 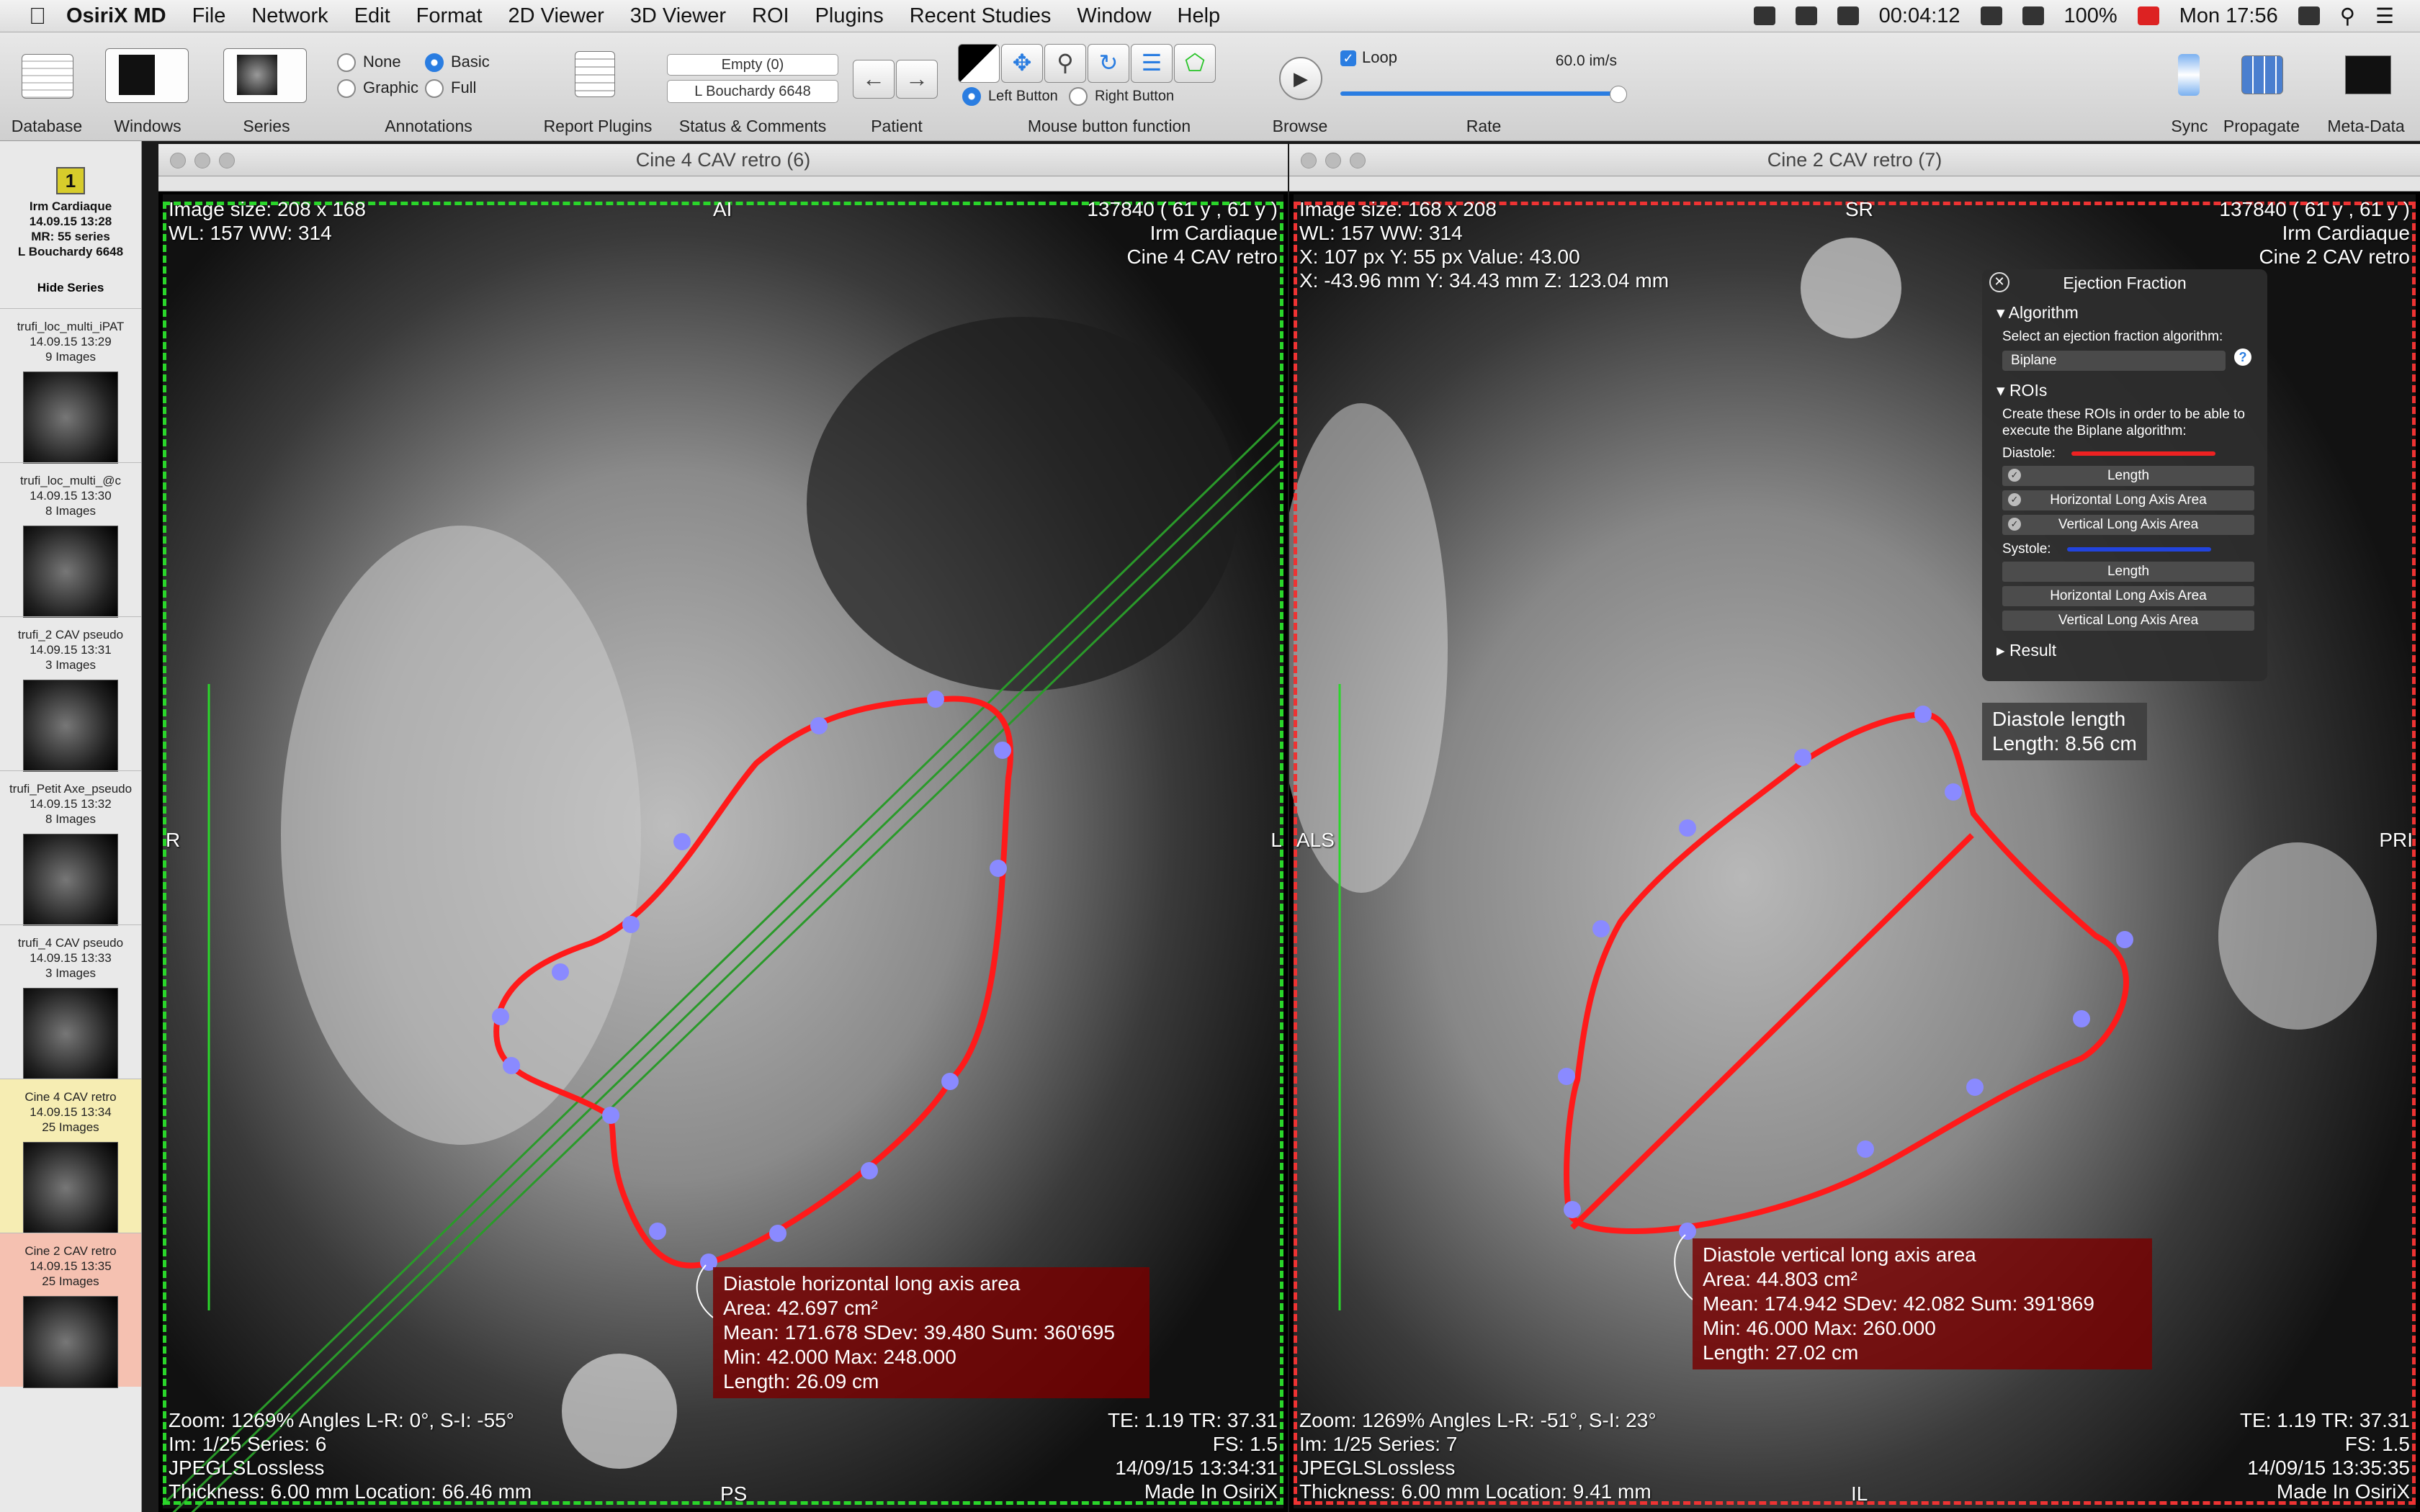 I want to click on battery-menu-icon, so click(x=1848, y=15).